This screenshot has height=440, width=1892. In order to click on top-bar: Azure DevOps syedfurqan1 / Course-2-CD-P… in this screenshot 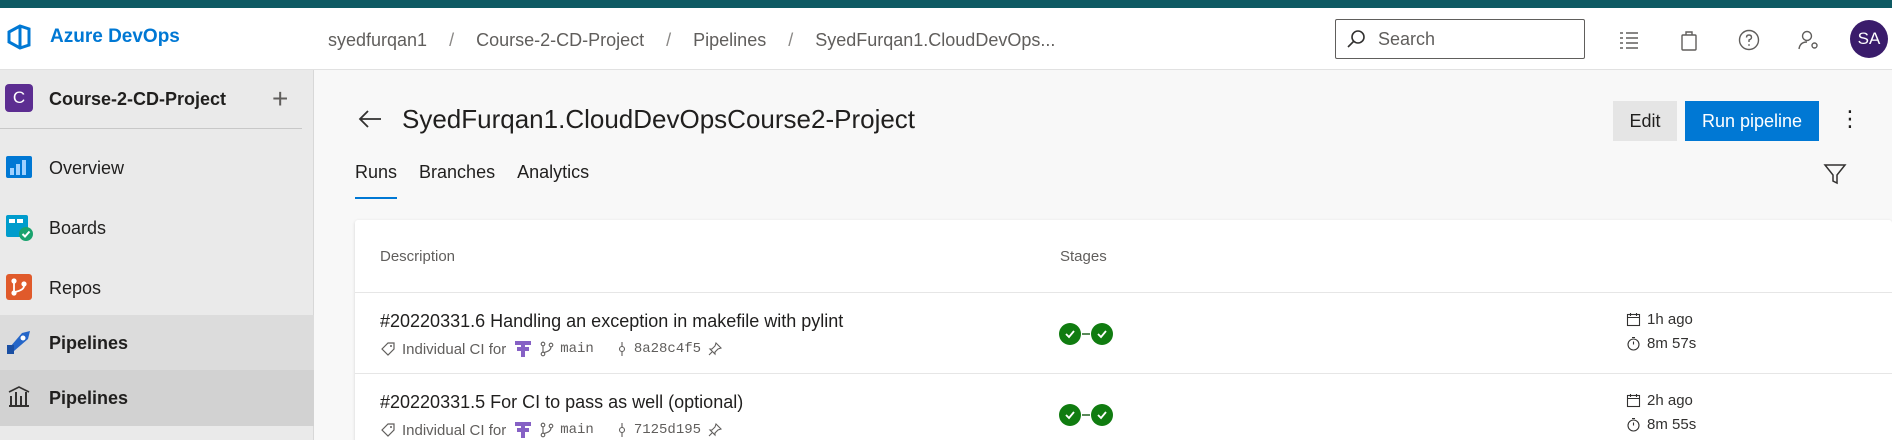, I will do `click(946, 39)`.